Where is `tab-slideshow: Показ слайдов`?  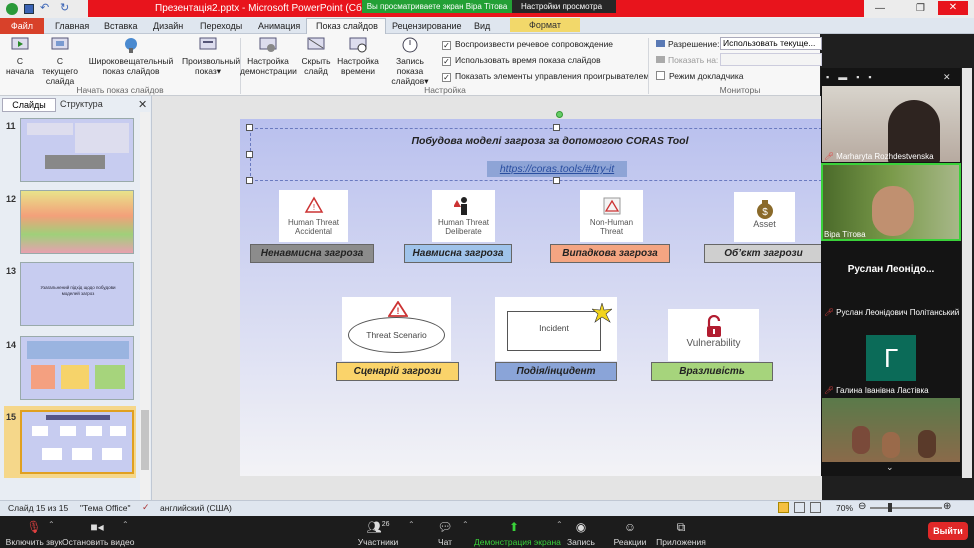 tab-slideshow: Показ слайдов is located at coordinates (347, 26).